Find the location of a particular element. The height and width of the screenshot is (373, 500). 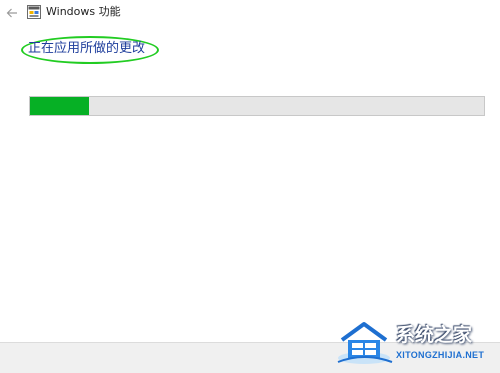

back-button is located at coordinates (12, 13).